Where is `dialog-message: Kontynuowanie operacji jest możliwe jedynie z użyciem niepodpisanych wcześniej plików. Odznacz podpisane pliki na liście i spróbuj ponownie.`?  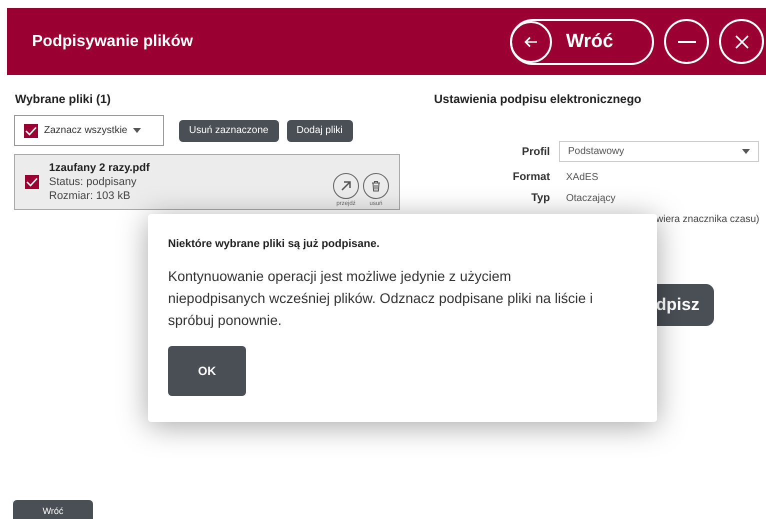
dialog-message: Kontynuowanie operacji jest możliwe jedynie z użyciem niepodpisanych wcześniej plików. Odznacz podpisane pliki na liście i spróbuj ponownie. is located at coordinates (381, 298).